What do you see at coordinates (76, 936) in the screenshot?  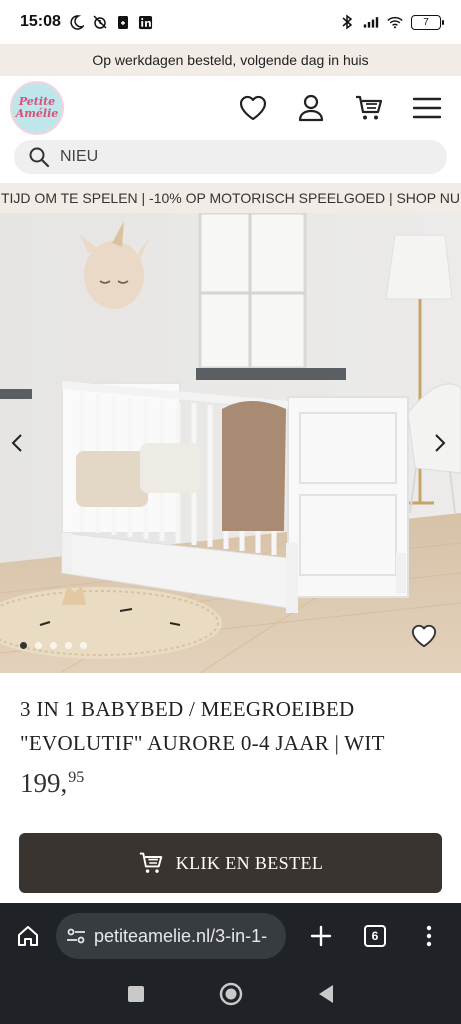 I see `site-settings-icon` at bounding box center [76, 936].